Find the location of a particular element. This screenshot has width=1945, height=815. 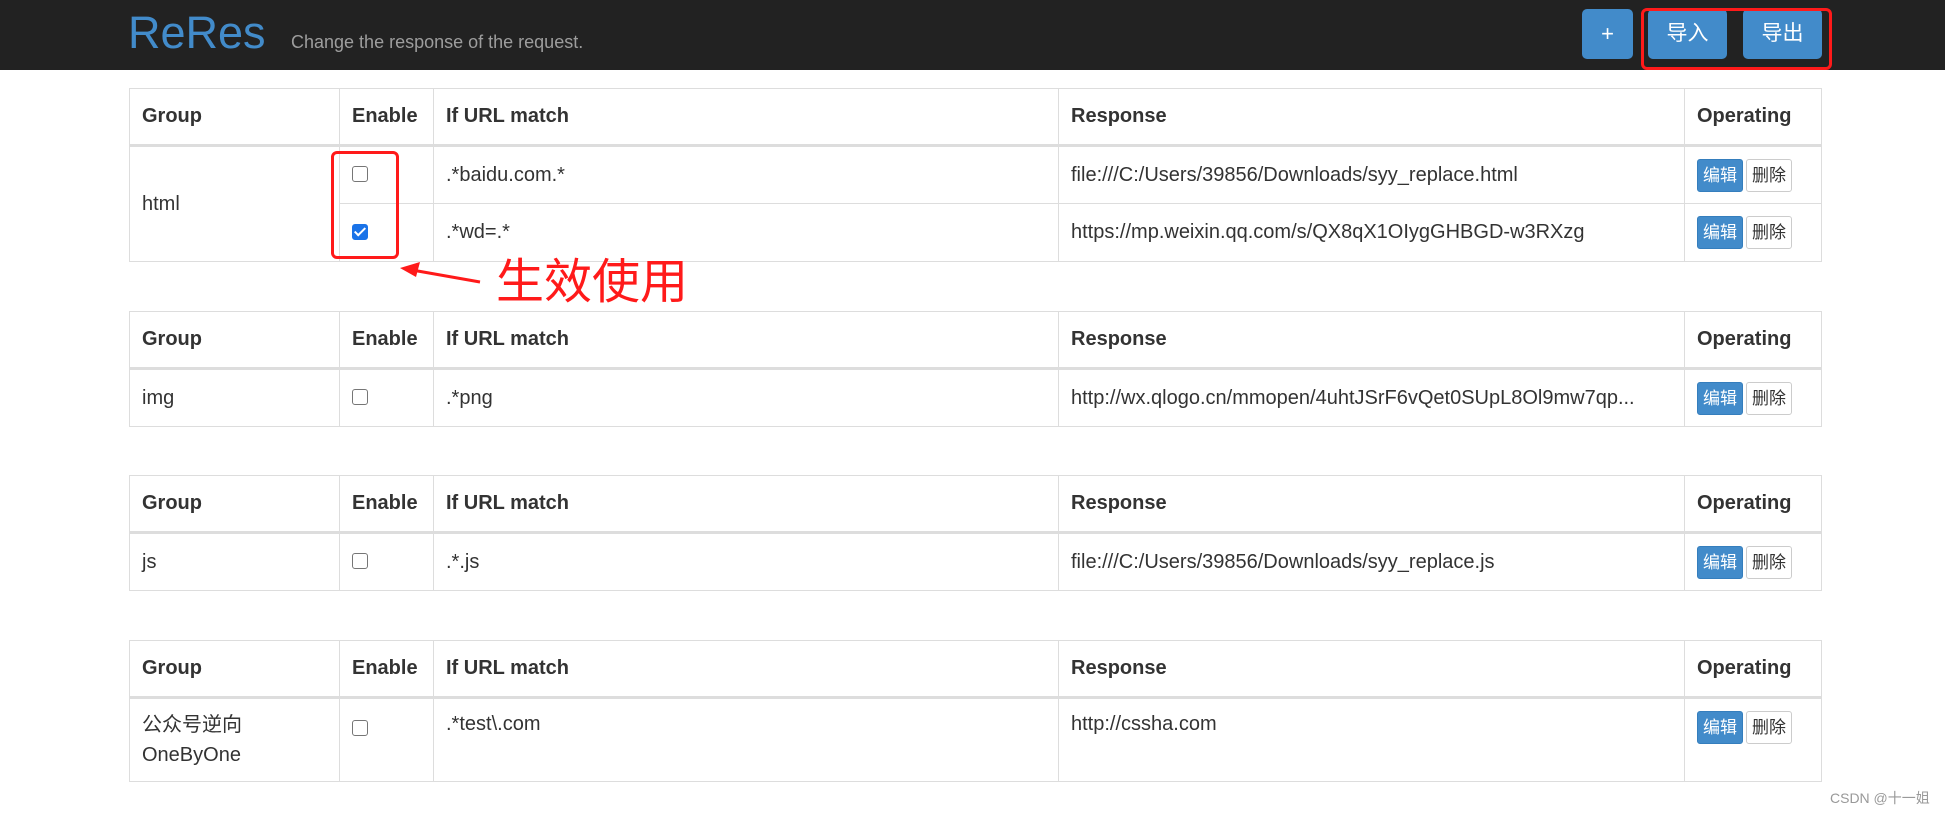

add-group-button: + is located at coordinates (1607, 34).